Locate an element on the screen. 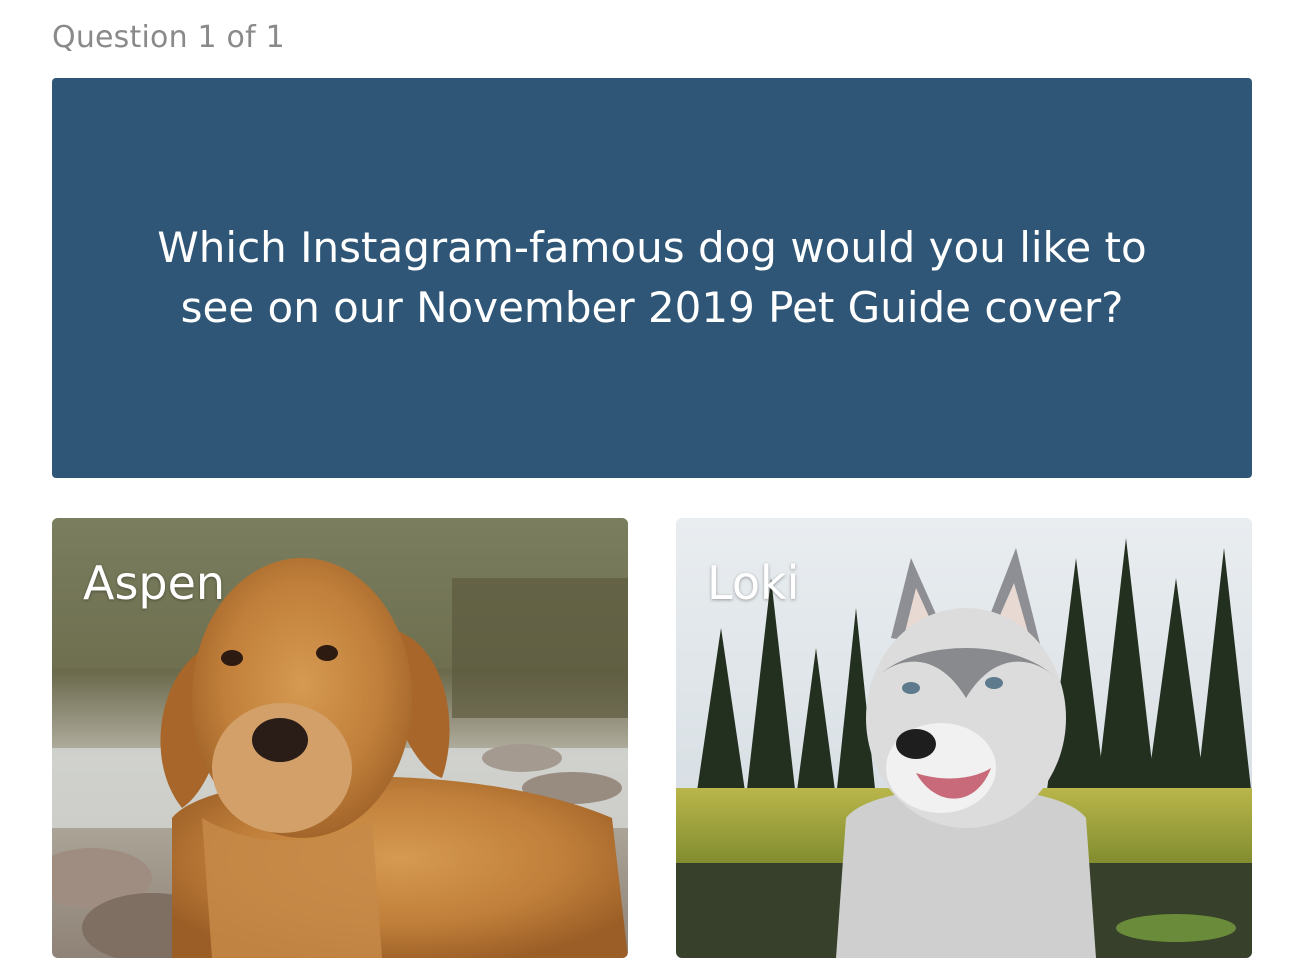  option-label-aspen: Aspen is located at coordinates (154, 583).